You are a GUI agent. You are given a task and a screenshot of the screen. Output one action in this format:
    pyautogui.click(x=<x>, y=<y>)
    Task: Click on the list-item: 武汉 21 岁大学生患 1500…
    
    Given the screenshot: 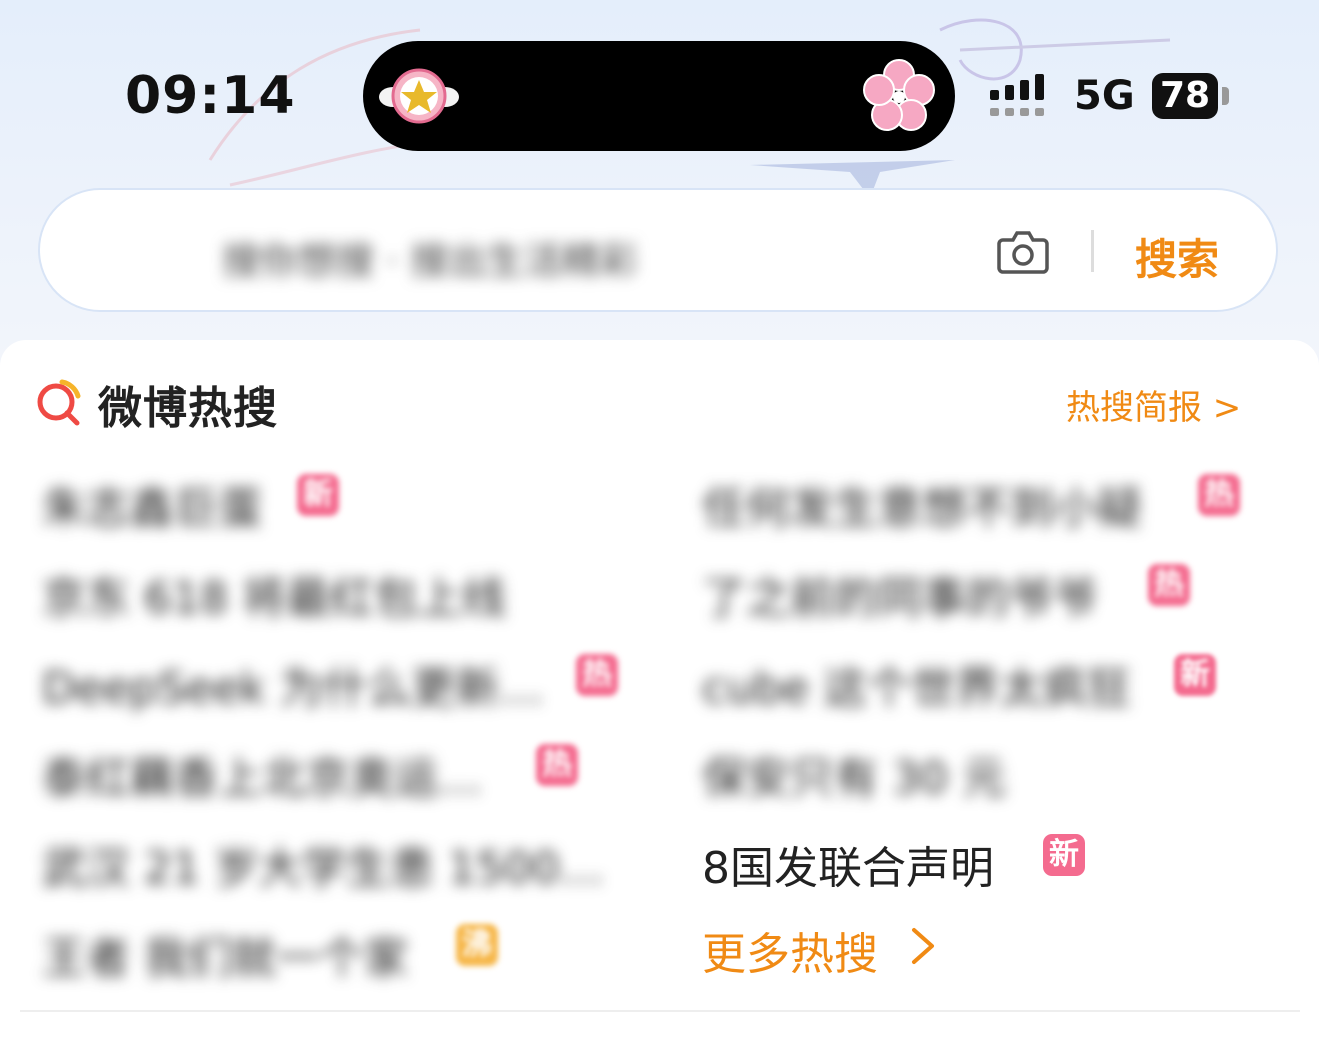 What is the action you would take?
    pyautogui.click(x=323, y=864)
    